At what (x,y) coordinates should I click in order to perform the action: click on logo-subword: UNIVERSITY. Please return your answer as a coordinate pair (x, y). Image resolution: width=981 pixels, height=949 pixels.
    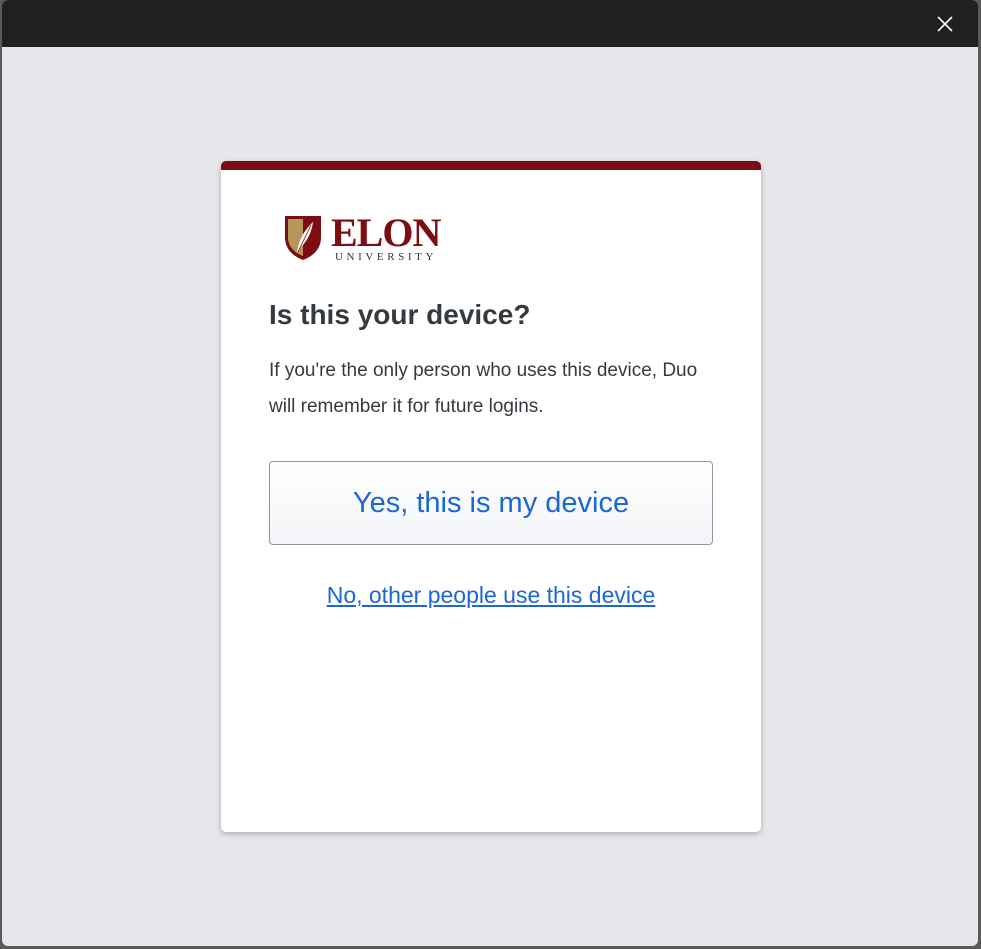
    Looking at the image, I should click on (386, 257).